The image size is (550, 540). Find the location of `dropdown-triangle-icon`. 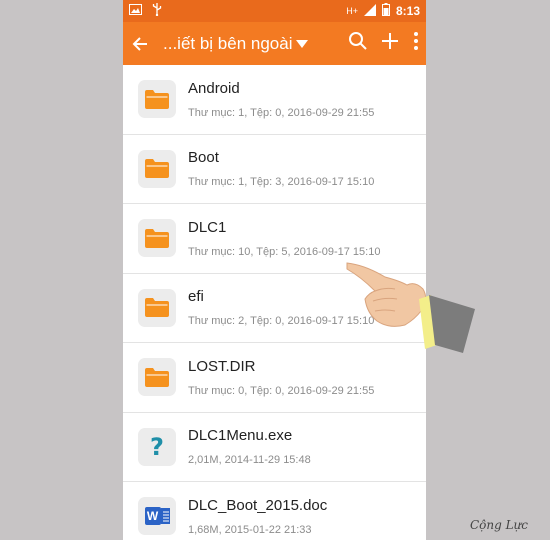

dropdown-triangle-icon is located at coordinates (302, 43).